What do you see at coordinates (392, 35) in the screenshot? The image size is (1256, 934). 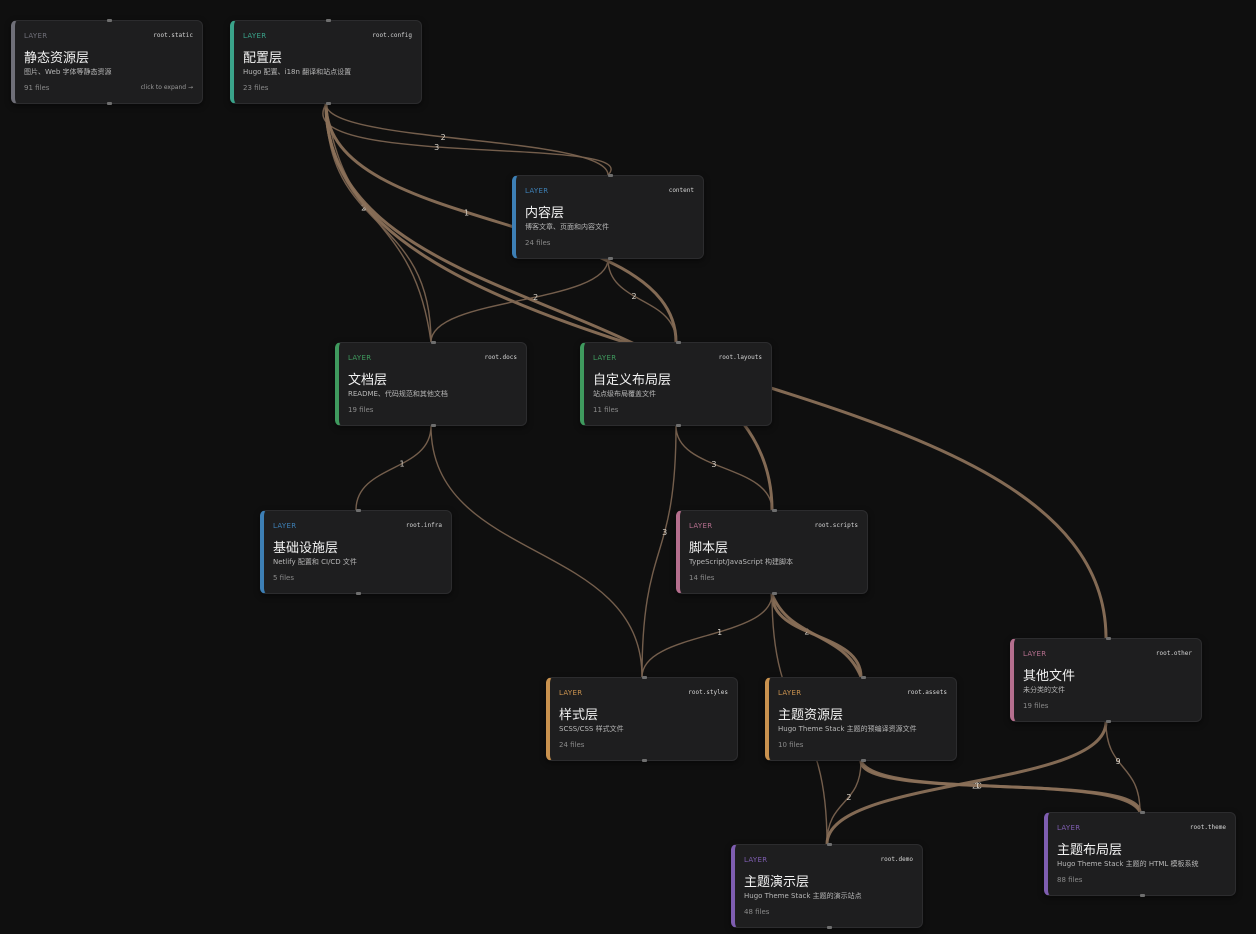 I see `node-id: root.config` at bounding box center [392, 35].